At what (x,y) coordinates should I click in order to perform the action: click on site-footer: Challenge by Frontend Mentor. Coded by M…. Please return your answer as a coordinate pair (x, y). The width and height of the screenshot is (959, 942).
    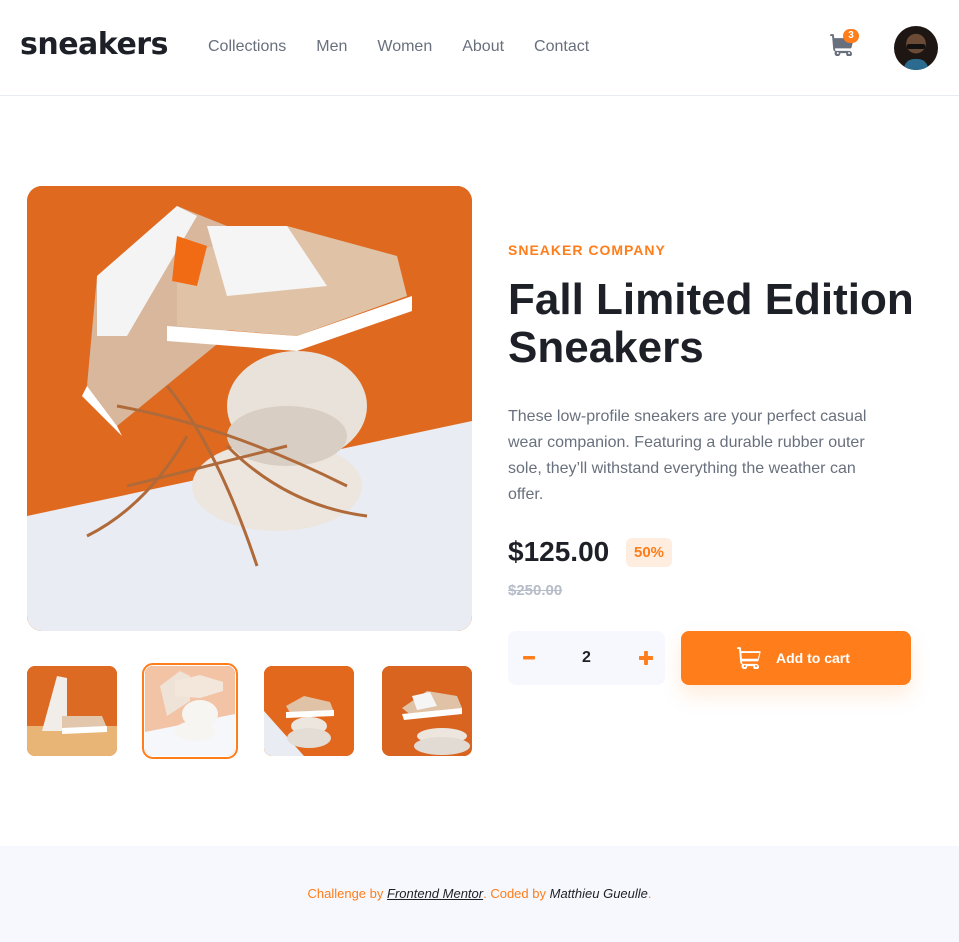
    Looking at the image, I should click on (479, 894).